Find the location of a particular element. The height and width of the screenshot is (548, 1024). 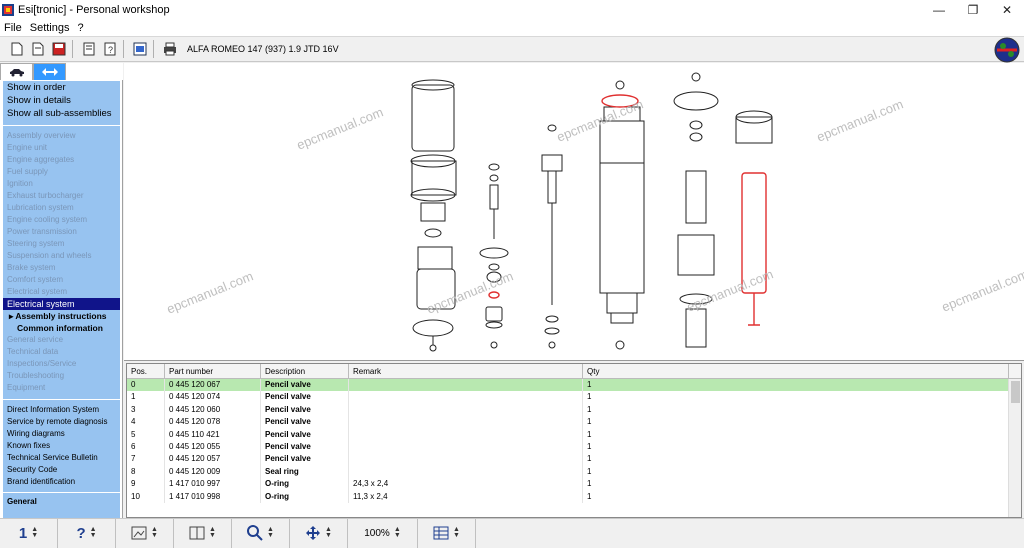

table-row: 00 445 120 067 Pencil valve 1 is located at coordinates (574, 385).